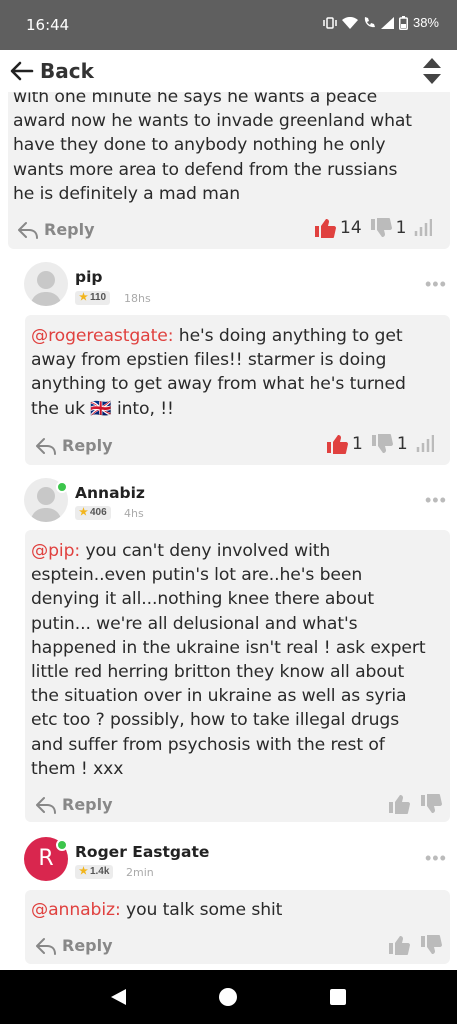 The width and height of the screenshot is (457, 1024). Describe the element at coordinates (425, 22) in the screenshot. I see `battery-percent: 38%` at that location.